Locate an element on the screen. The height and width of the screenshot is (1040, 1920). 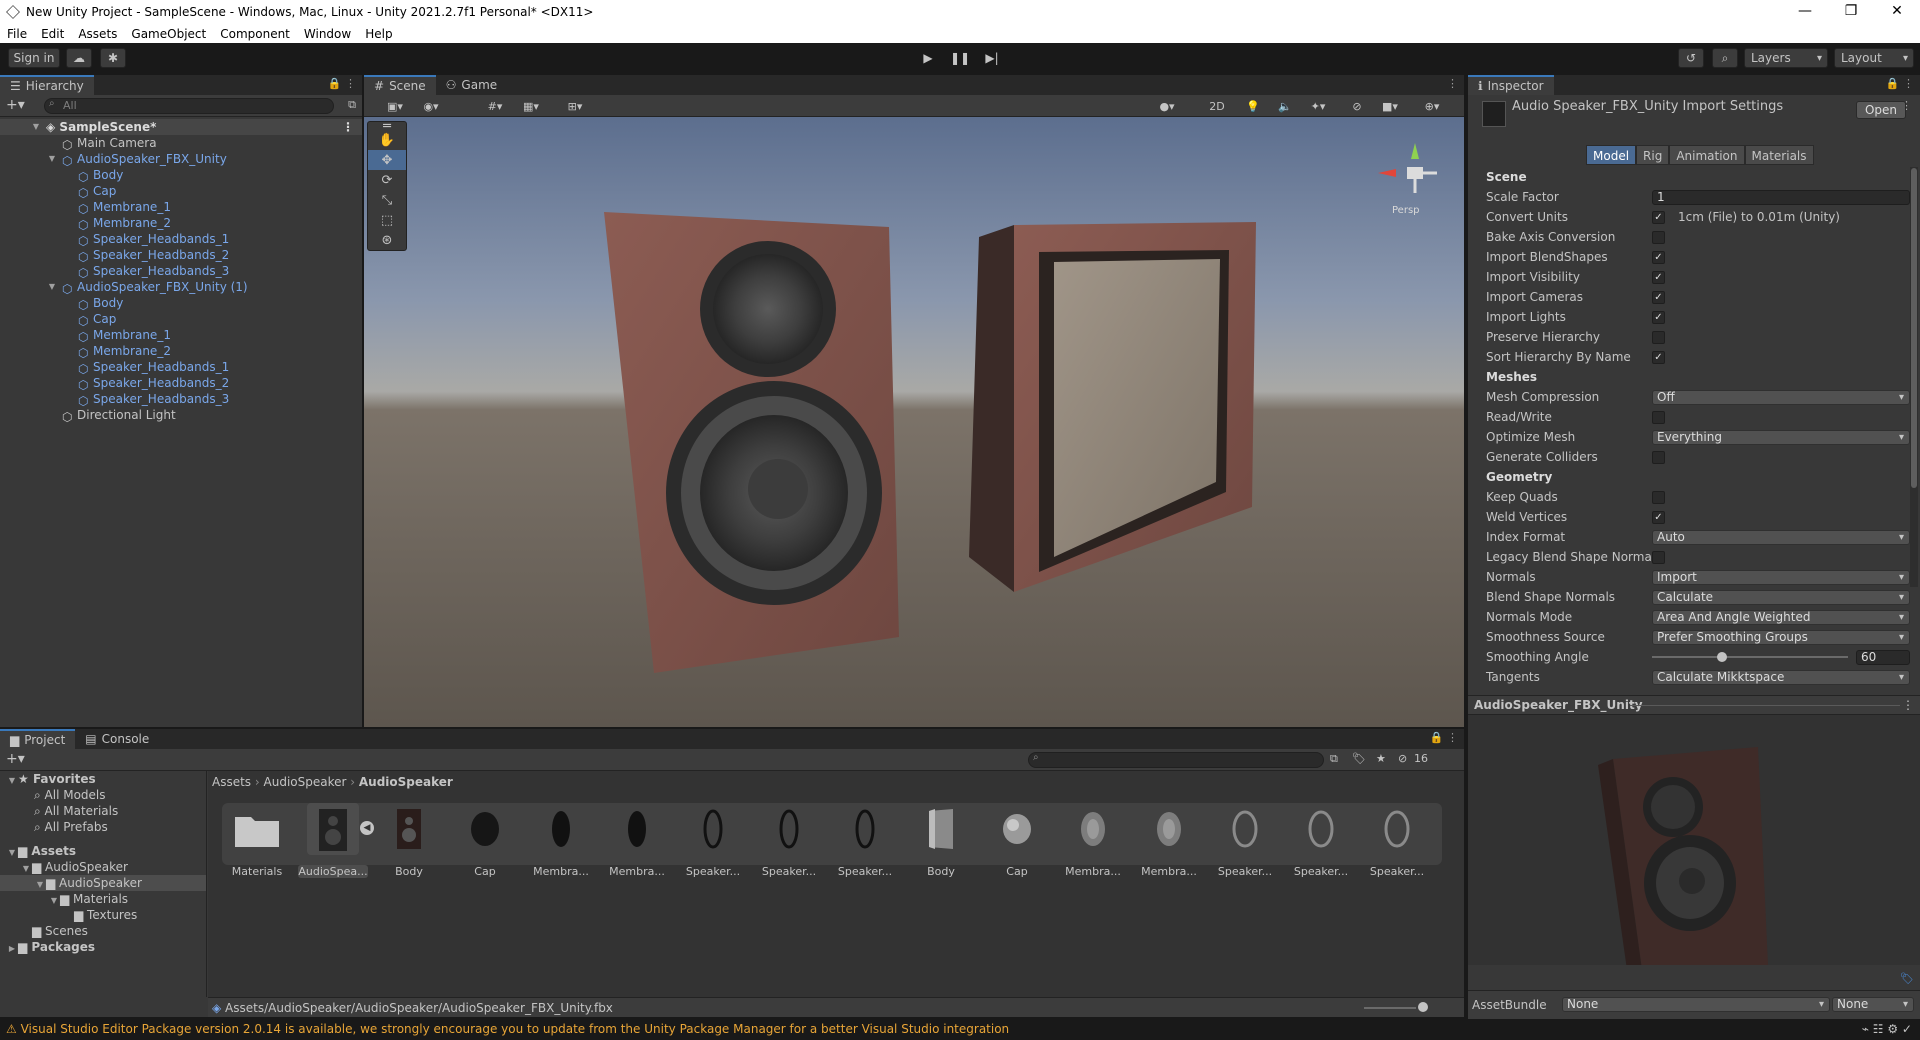
camera-icon: ■▾ is located at coordinates (1390, 106).